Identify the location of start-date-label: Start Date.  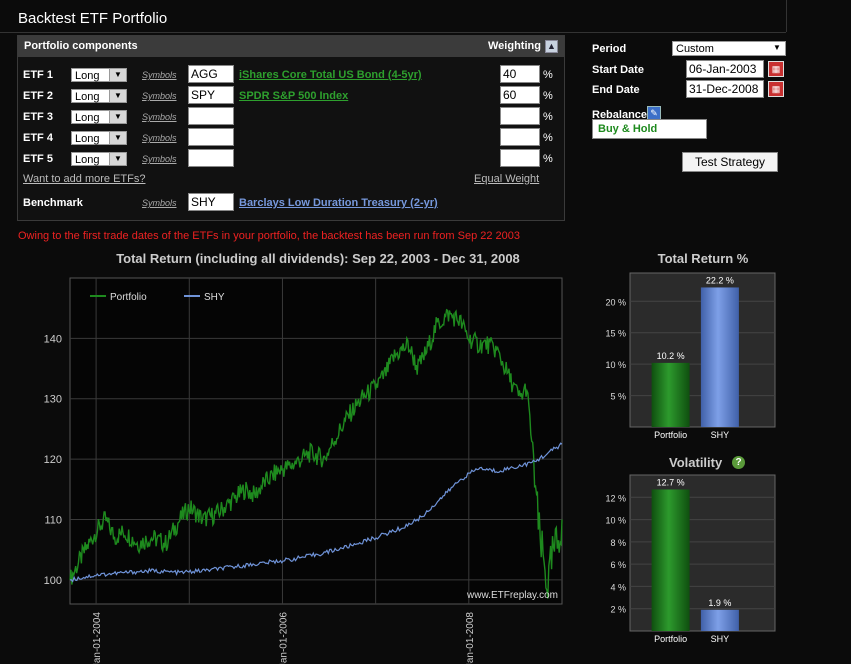
(618, 70).